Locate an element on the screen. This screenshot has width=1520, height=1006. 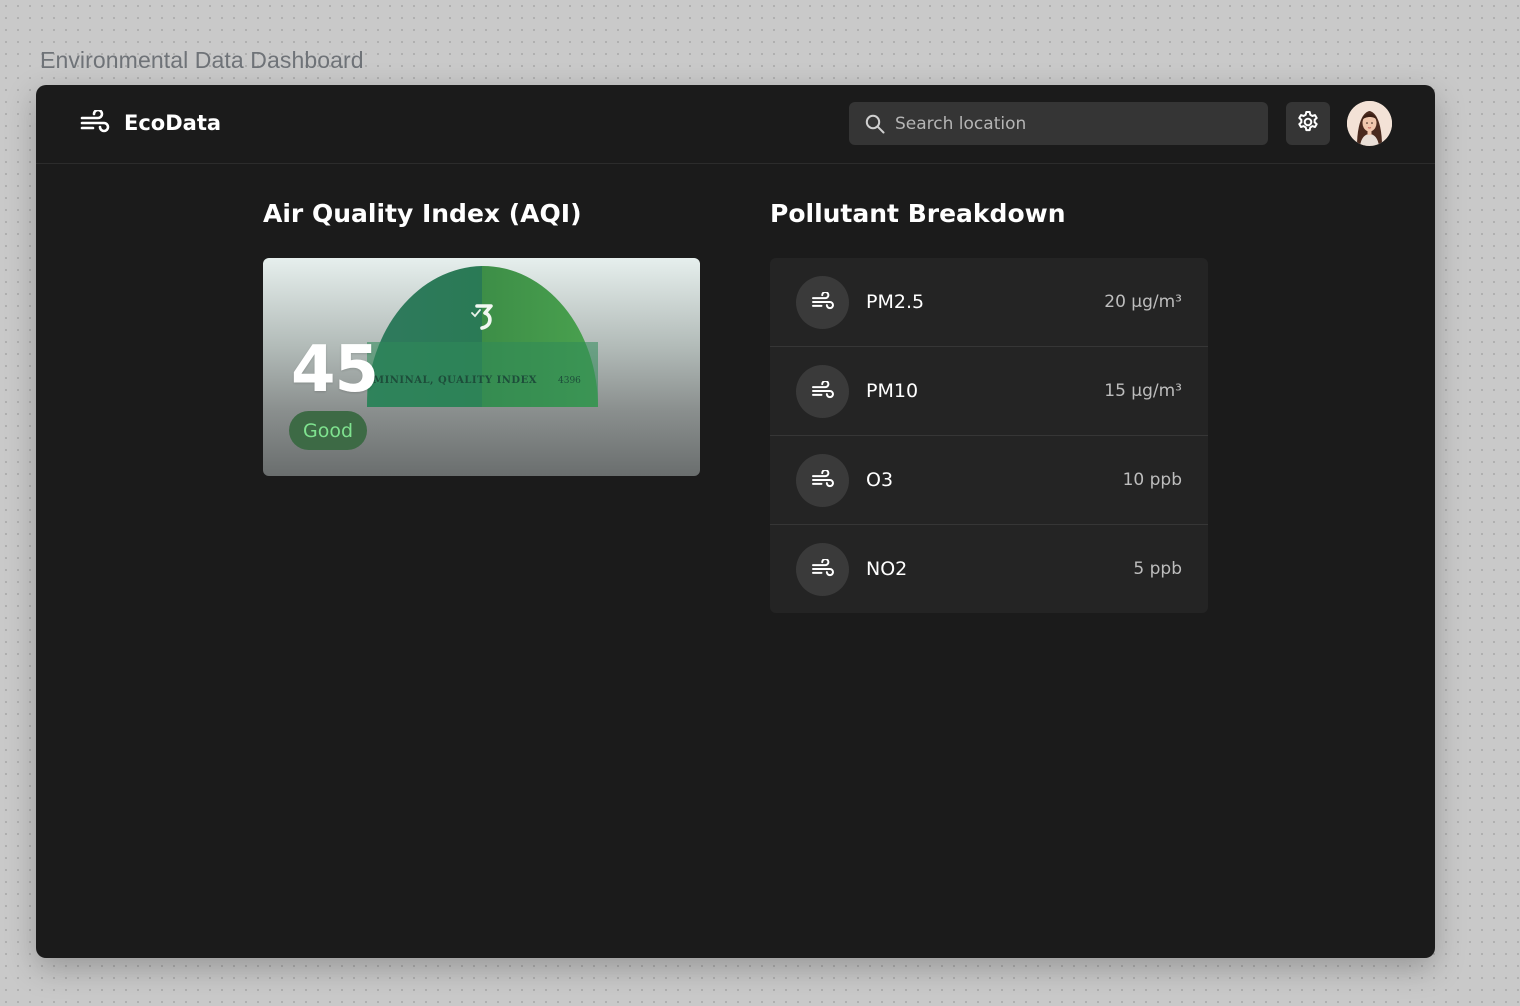
pollutant-value: 5 ppb is located at coordinates (1157, 569).